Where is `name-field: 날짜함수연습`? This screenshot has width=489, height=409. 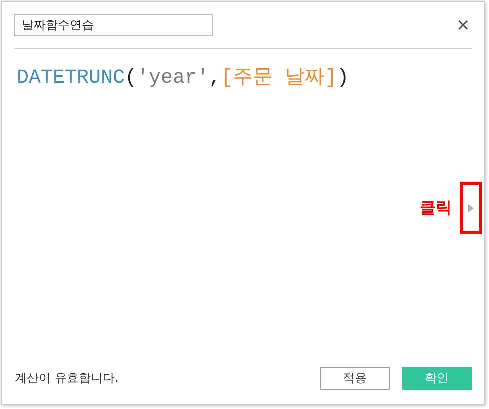
name-field: 날짜함수연습 is located at coordinates (113, 25).